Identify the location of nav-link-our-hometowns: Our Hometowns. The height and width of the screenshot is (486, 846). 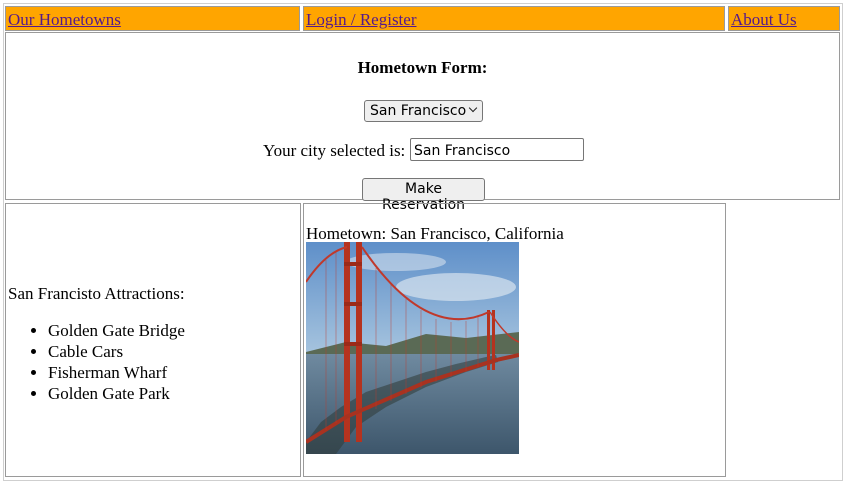
(64, 20).